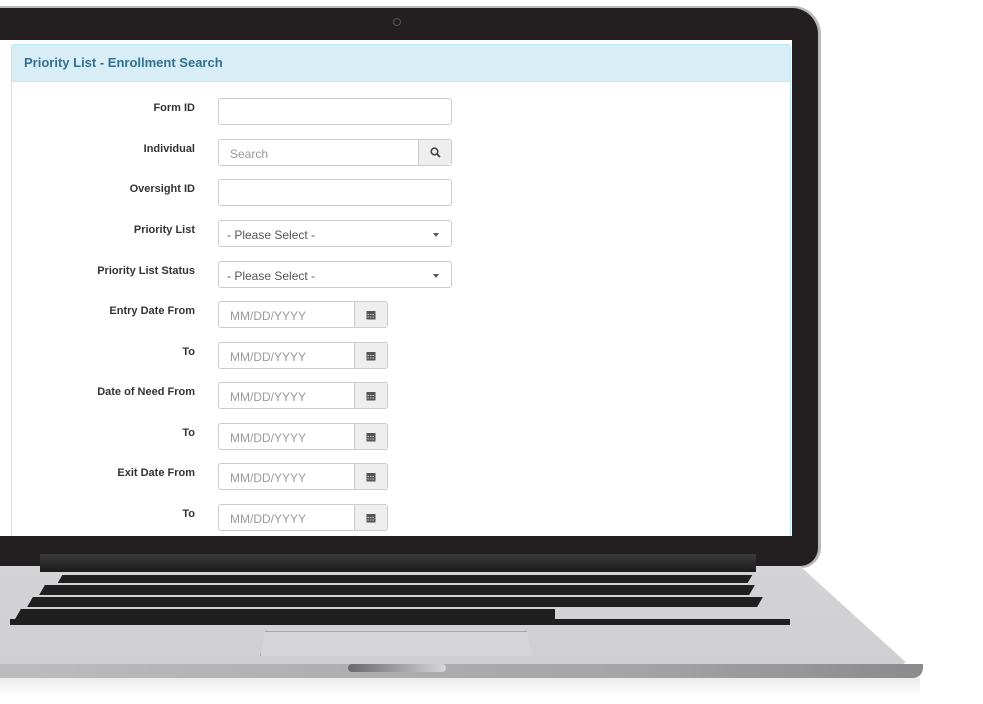 The image size is (983, 704). I want to click on oversight-id-label: Oversight ID, so click(162, 189).